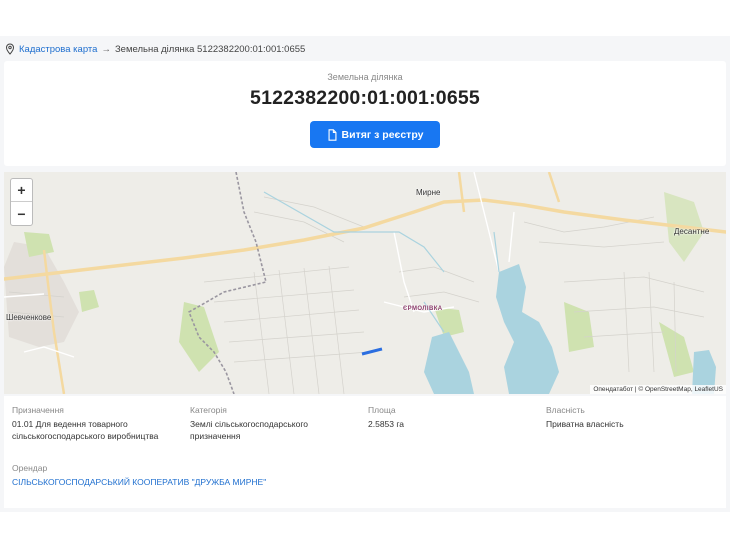 The width and height of the screenshot is (730, 547). What do you see at coordinates (210, 49) in the screenshot?
I see `breadcrumb-current: Земельна ділянка 5122382200:01:001:0655` at bounding box center [210, 49].